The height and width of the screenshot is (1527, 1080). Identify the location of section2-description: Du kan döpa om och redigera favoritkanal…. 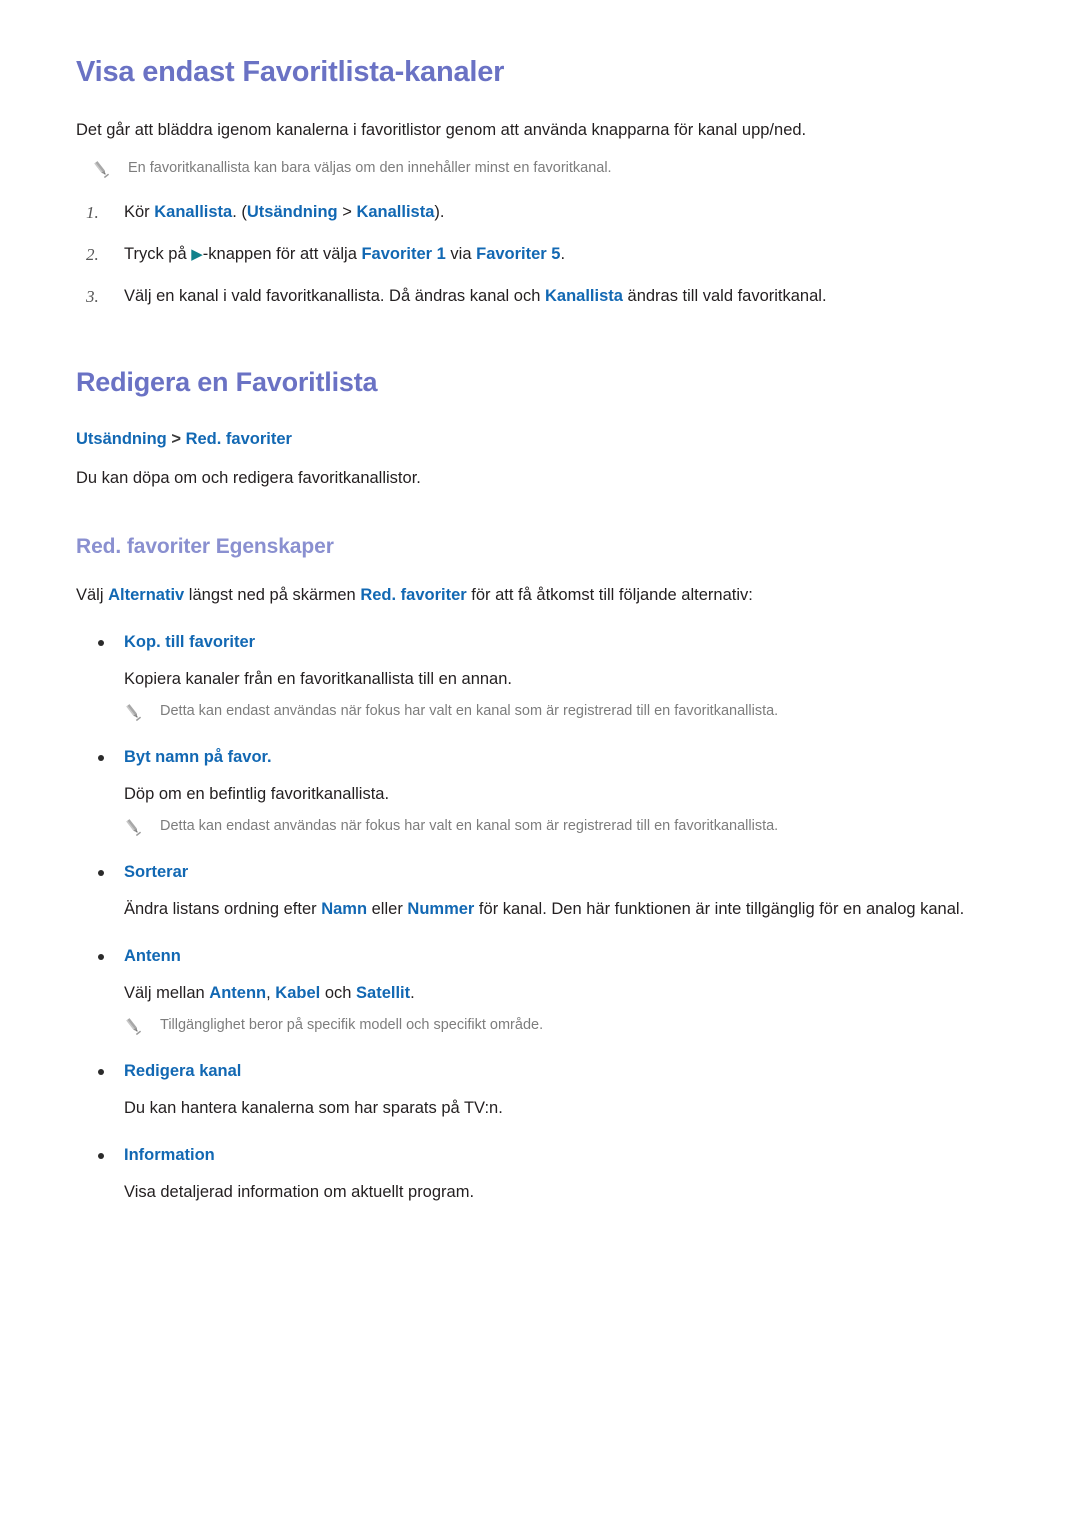
(248, 478).